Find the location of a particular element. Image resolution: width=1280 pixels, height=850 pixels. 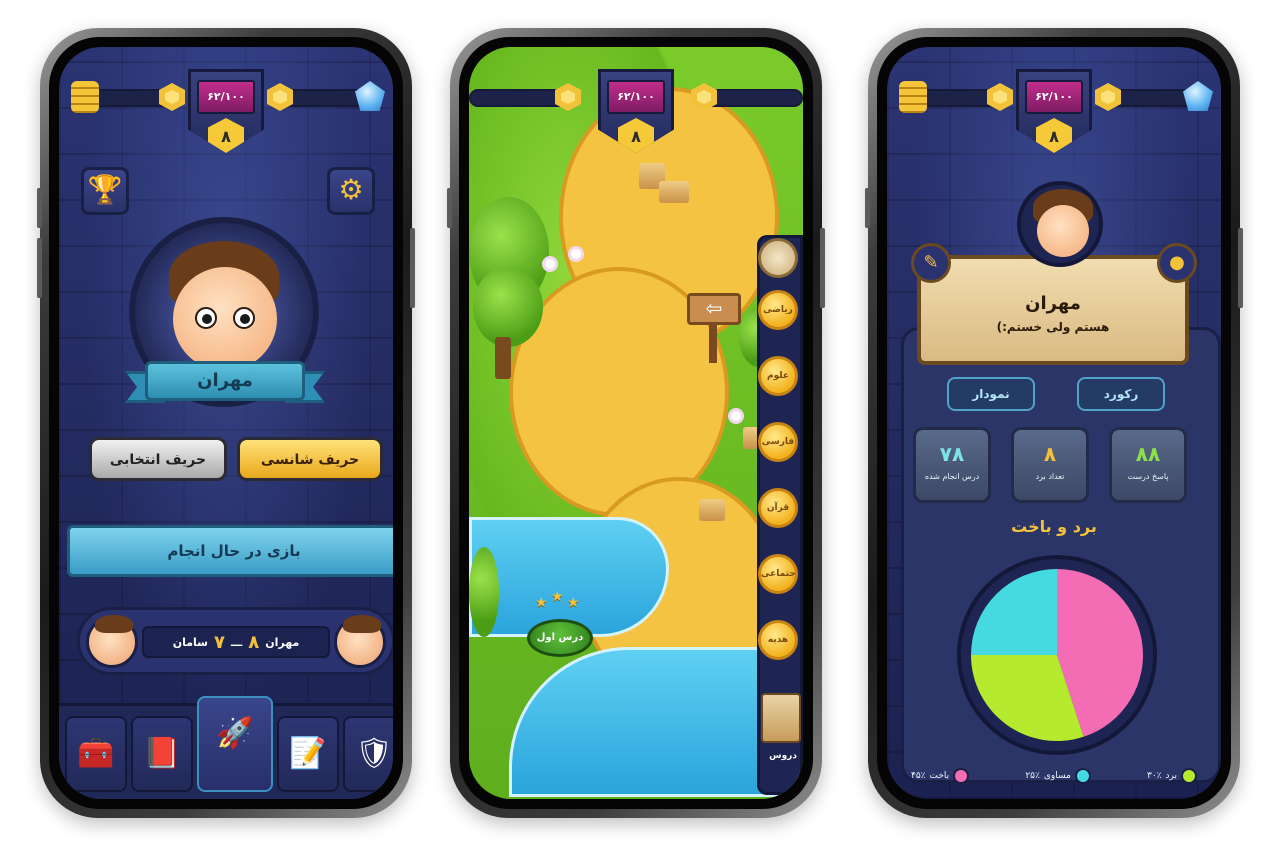

tree-trunk is located at coordinates (503, 358).